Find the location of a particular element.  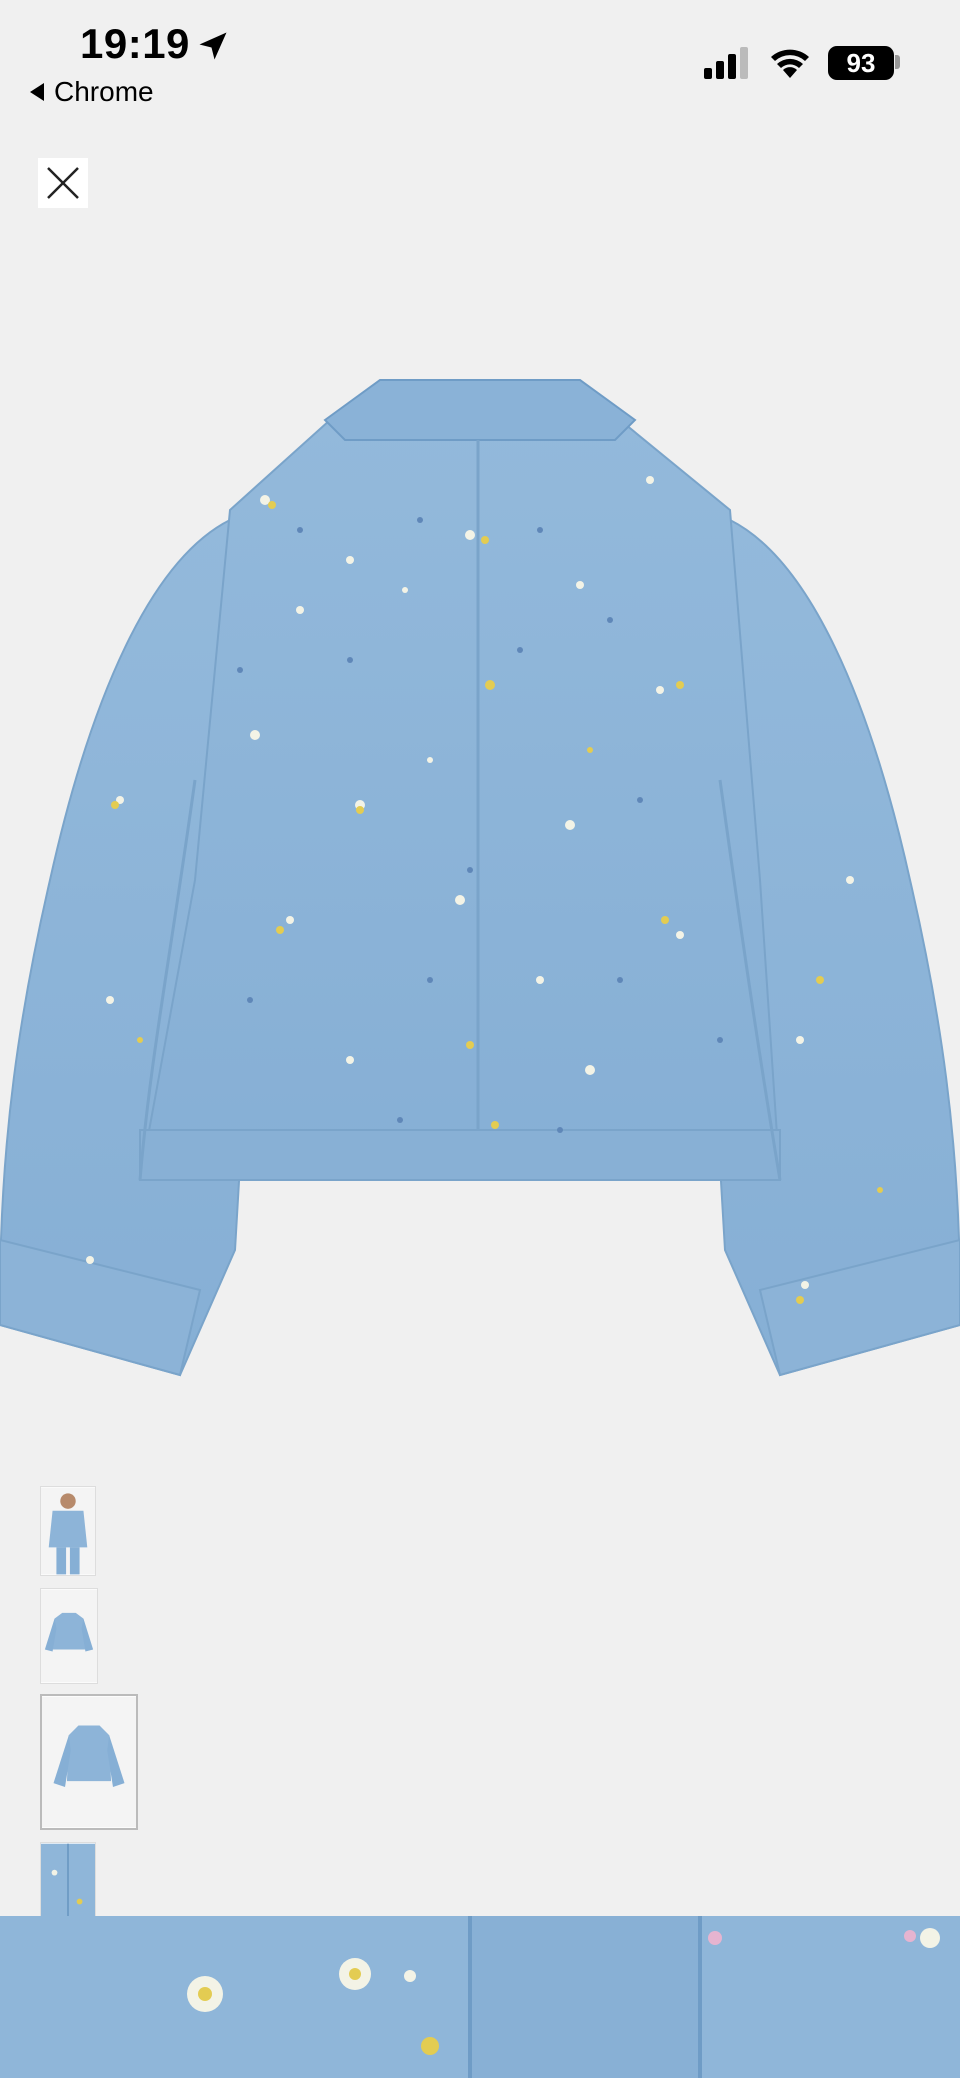

thumbnail-model-image is located at coordinates (68, 1531).